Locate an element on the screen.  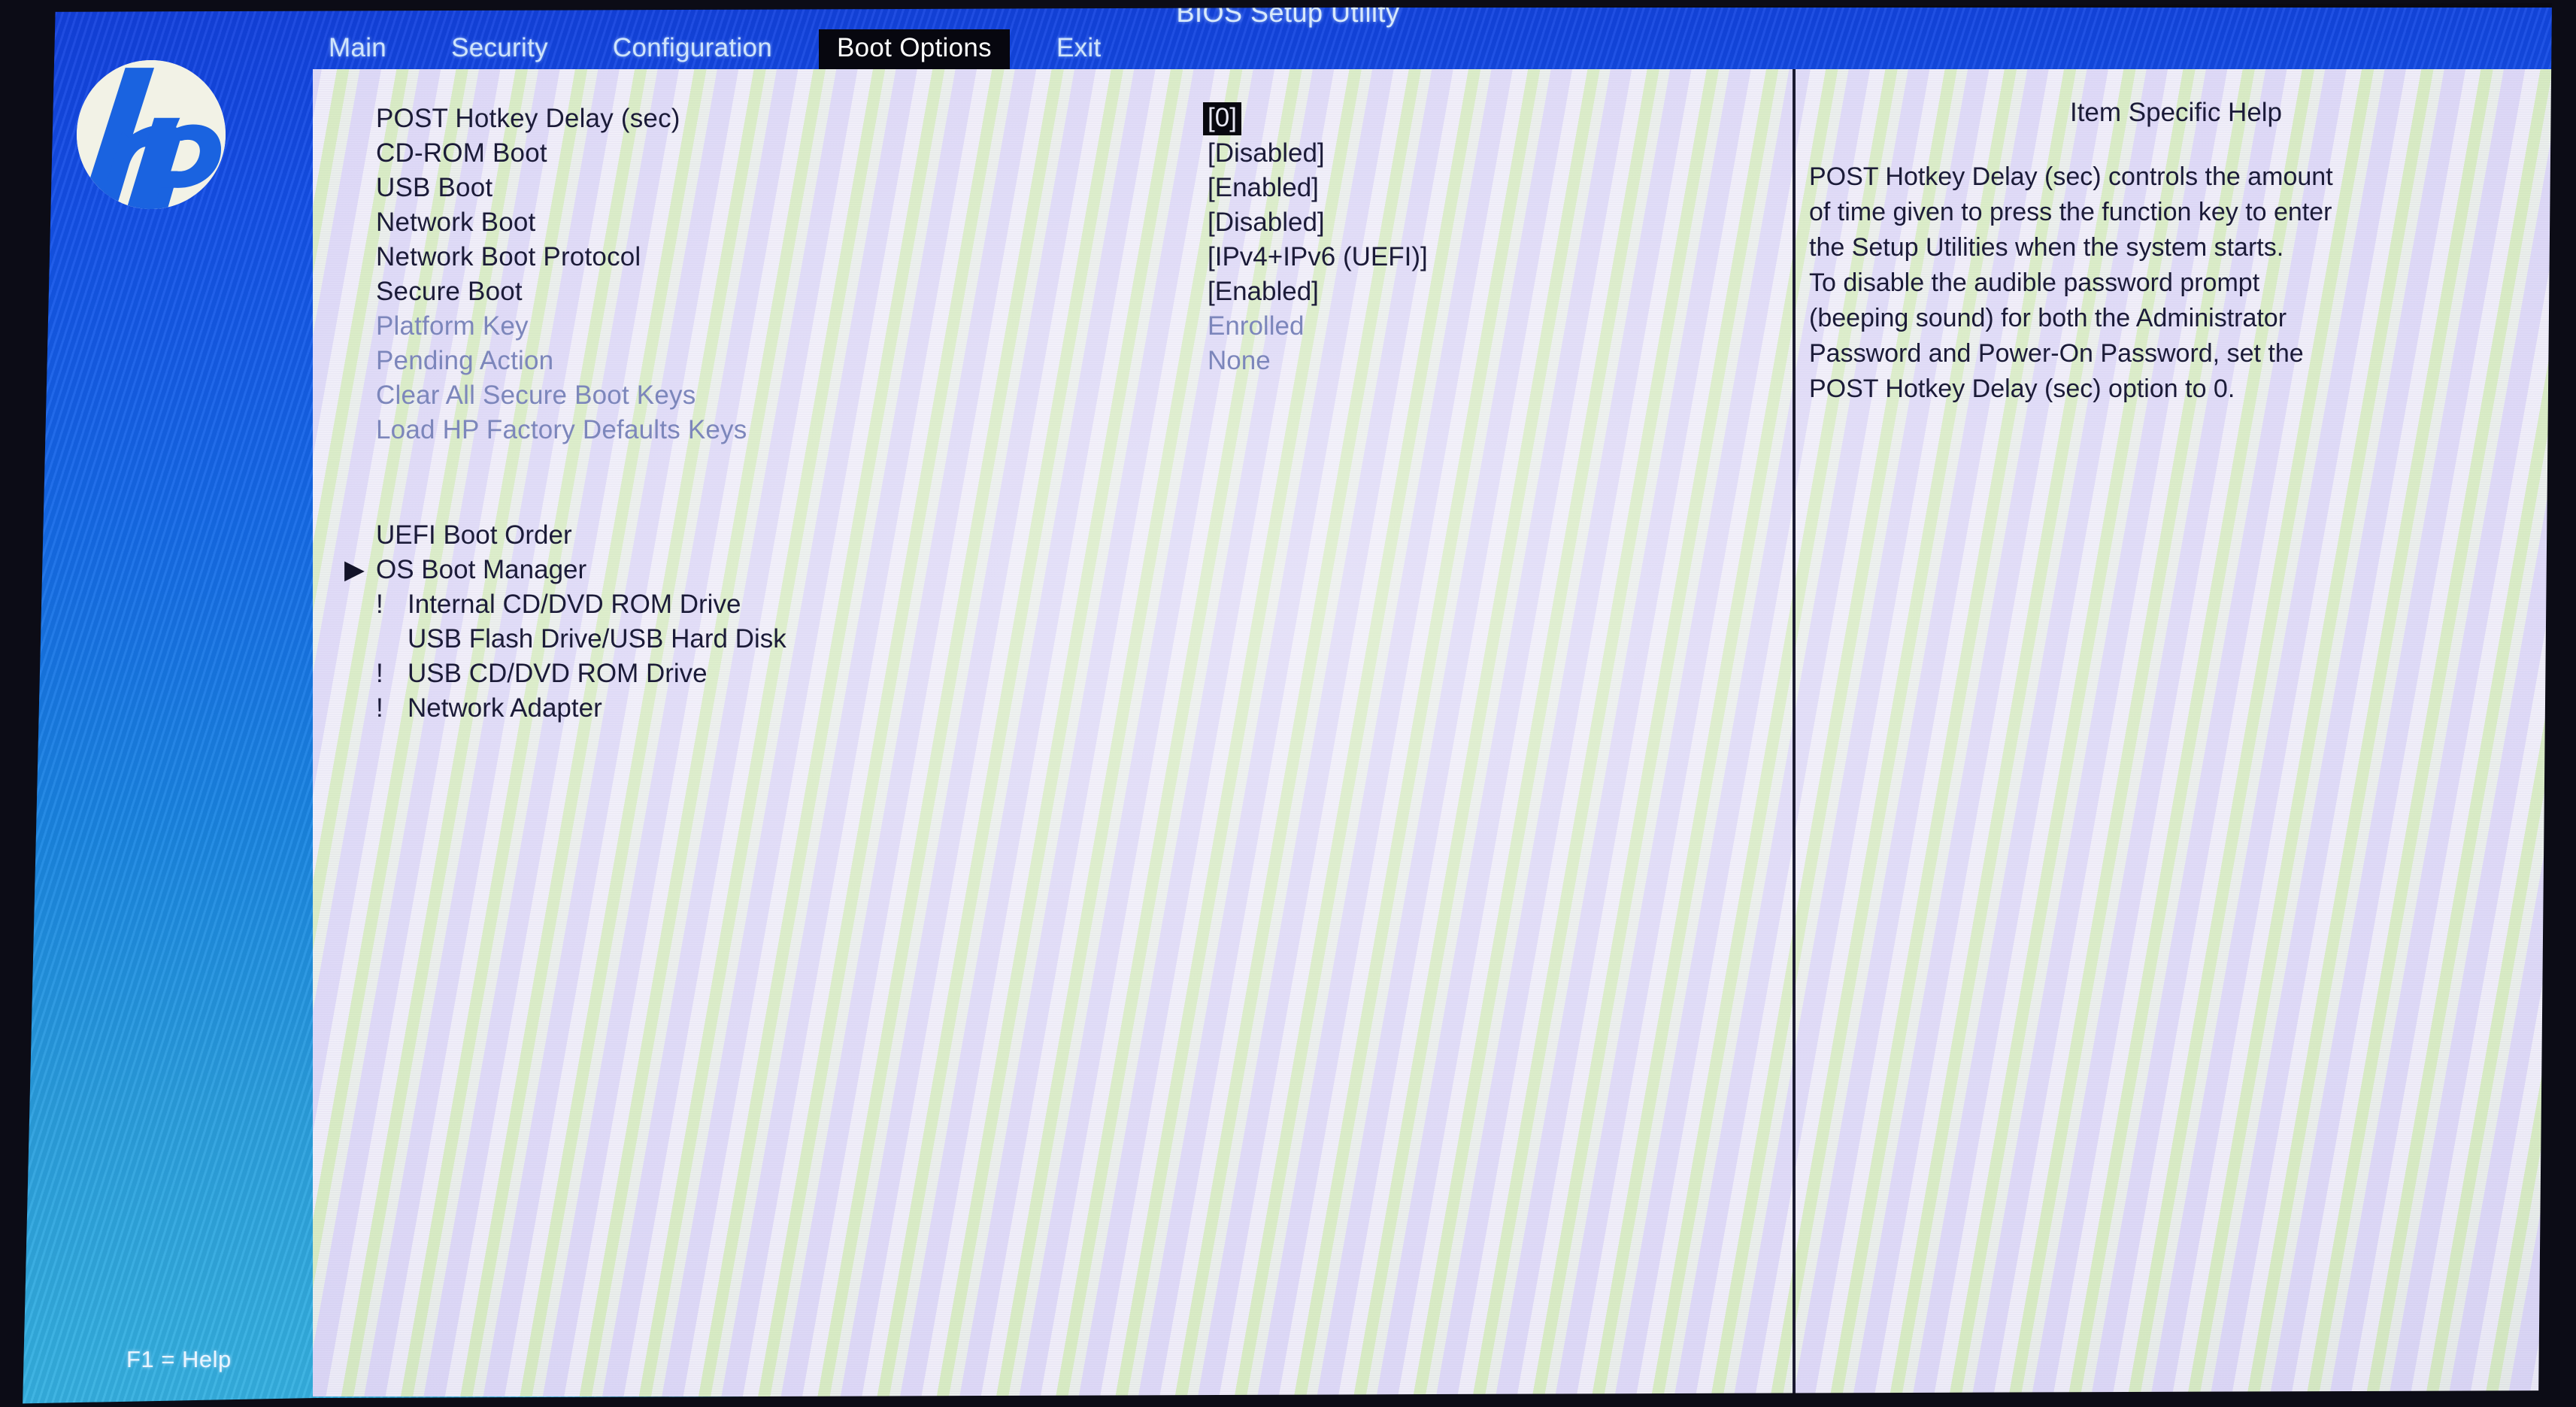
selection-arrow-icon: ▶ is located at coordinates (354, 569).